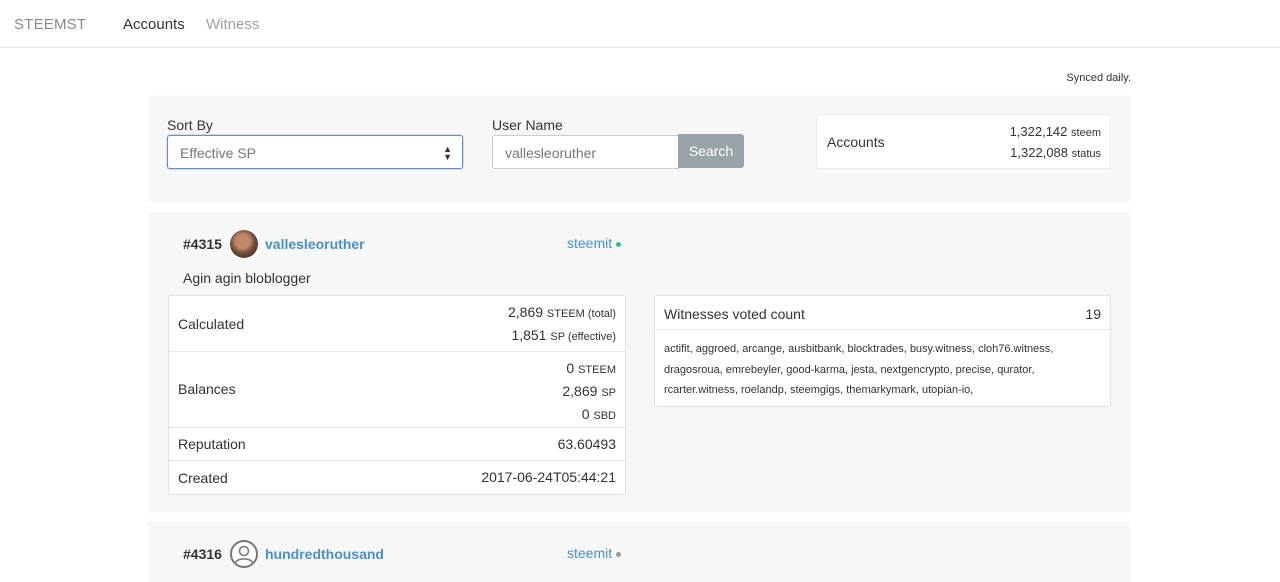  Describe the element at coordinates (882, 313) in the screenshot. I see `witnesses-header: Witnesses voted count 19` at that location.